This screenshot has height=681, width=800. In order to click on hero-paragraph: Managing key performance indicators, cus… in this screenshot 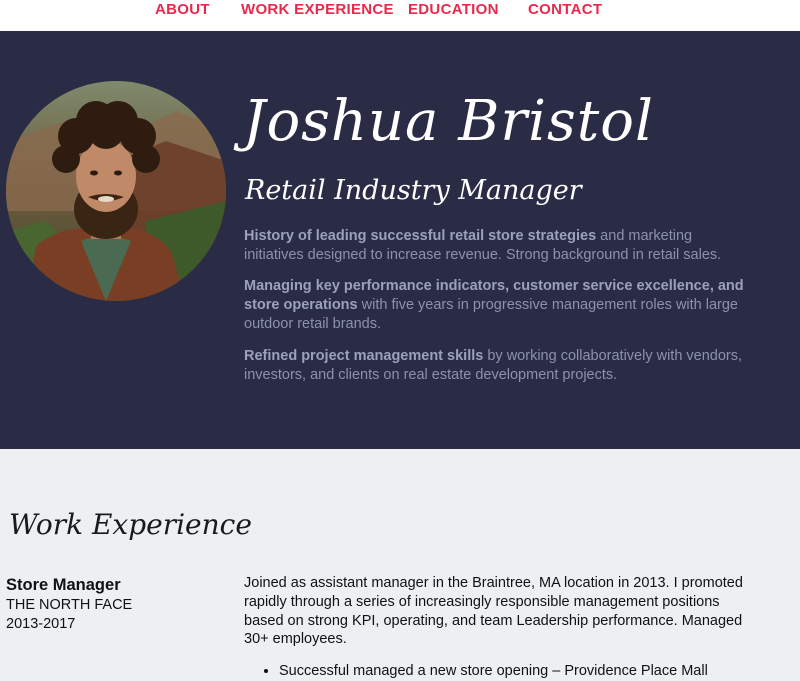, I will do `click(494, 305)`.